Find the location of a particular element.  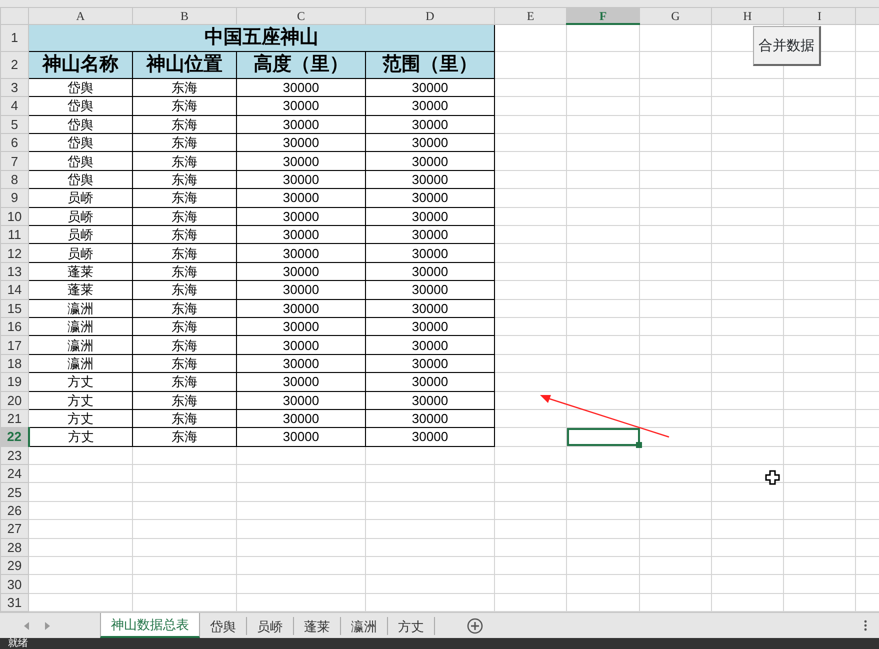

row-header: 5 is located at coordinates (14, 124).